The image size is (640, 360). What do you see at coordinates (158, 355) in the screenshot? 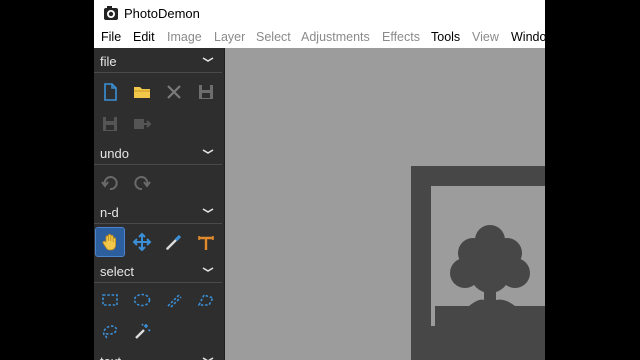
I see `section-header-text: text` at bounding box center [158, 355].